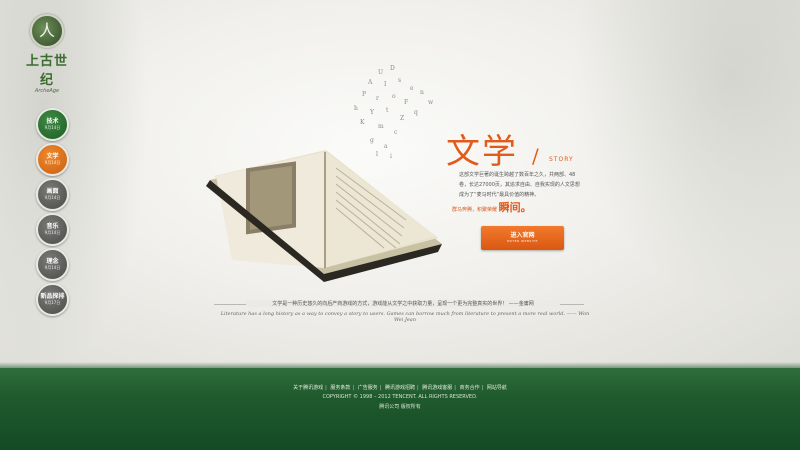 This screenshot has width=800, height=450. What do you see at coordinates (377, 98) in the screenshot?
I see `svg-text: r` at bounding box center [377, 98].